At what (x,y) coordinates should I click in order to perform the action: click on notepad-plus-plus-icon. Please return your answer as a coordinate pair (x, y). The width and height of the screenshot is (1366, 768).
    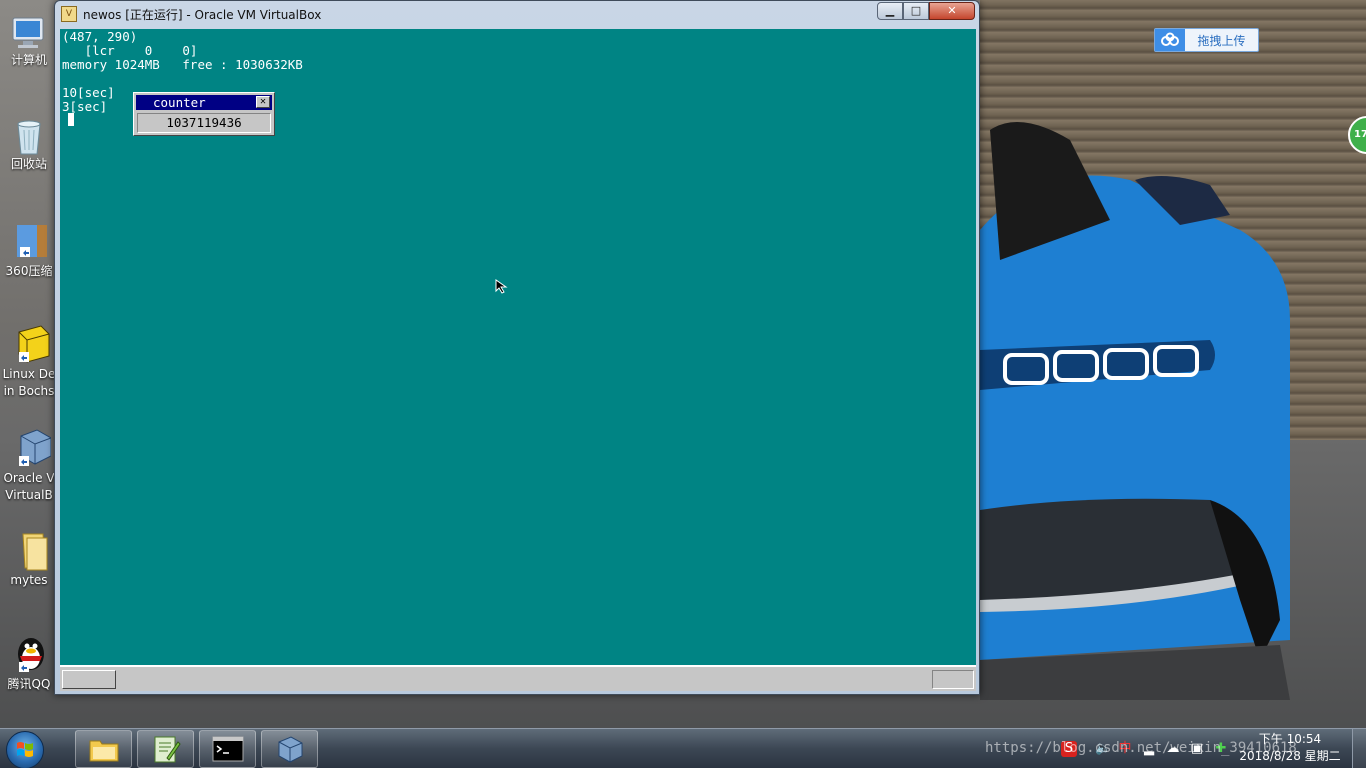
    Looking at the image, I should click on (167, 749).